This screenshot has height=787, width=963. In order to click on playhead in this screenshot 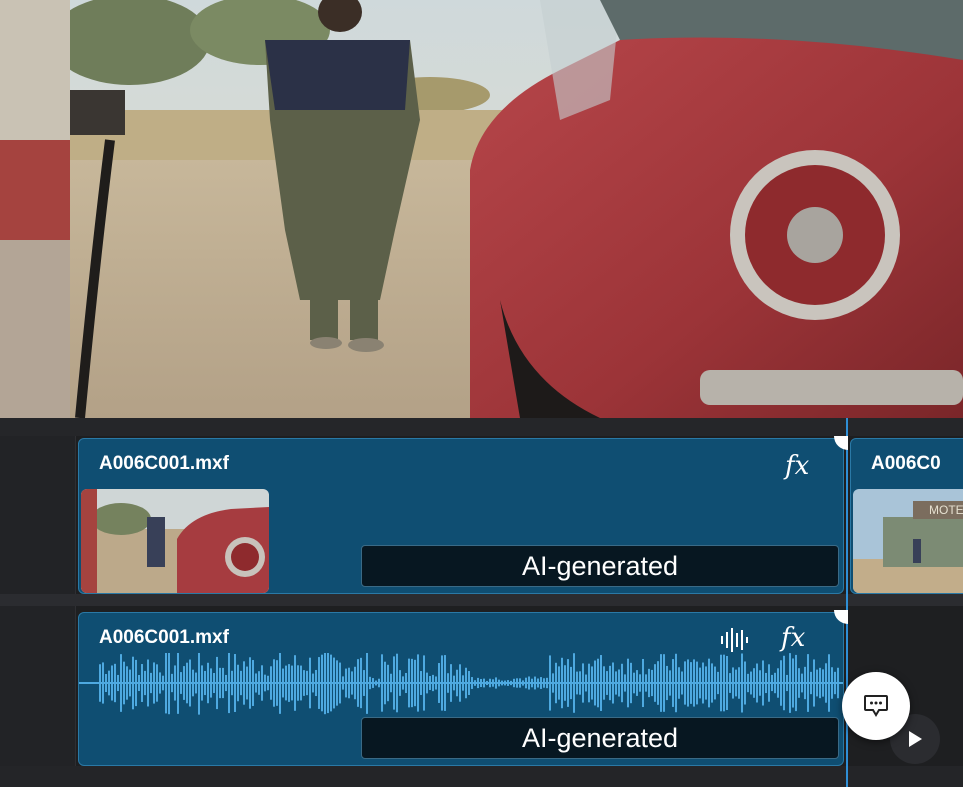, I will do `click(847, 602)`.